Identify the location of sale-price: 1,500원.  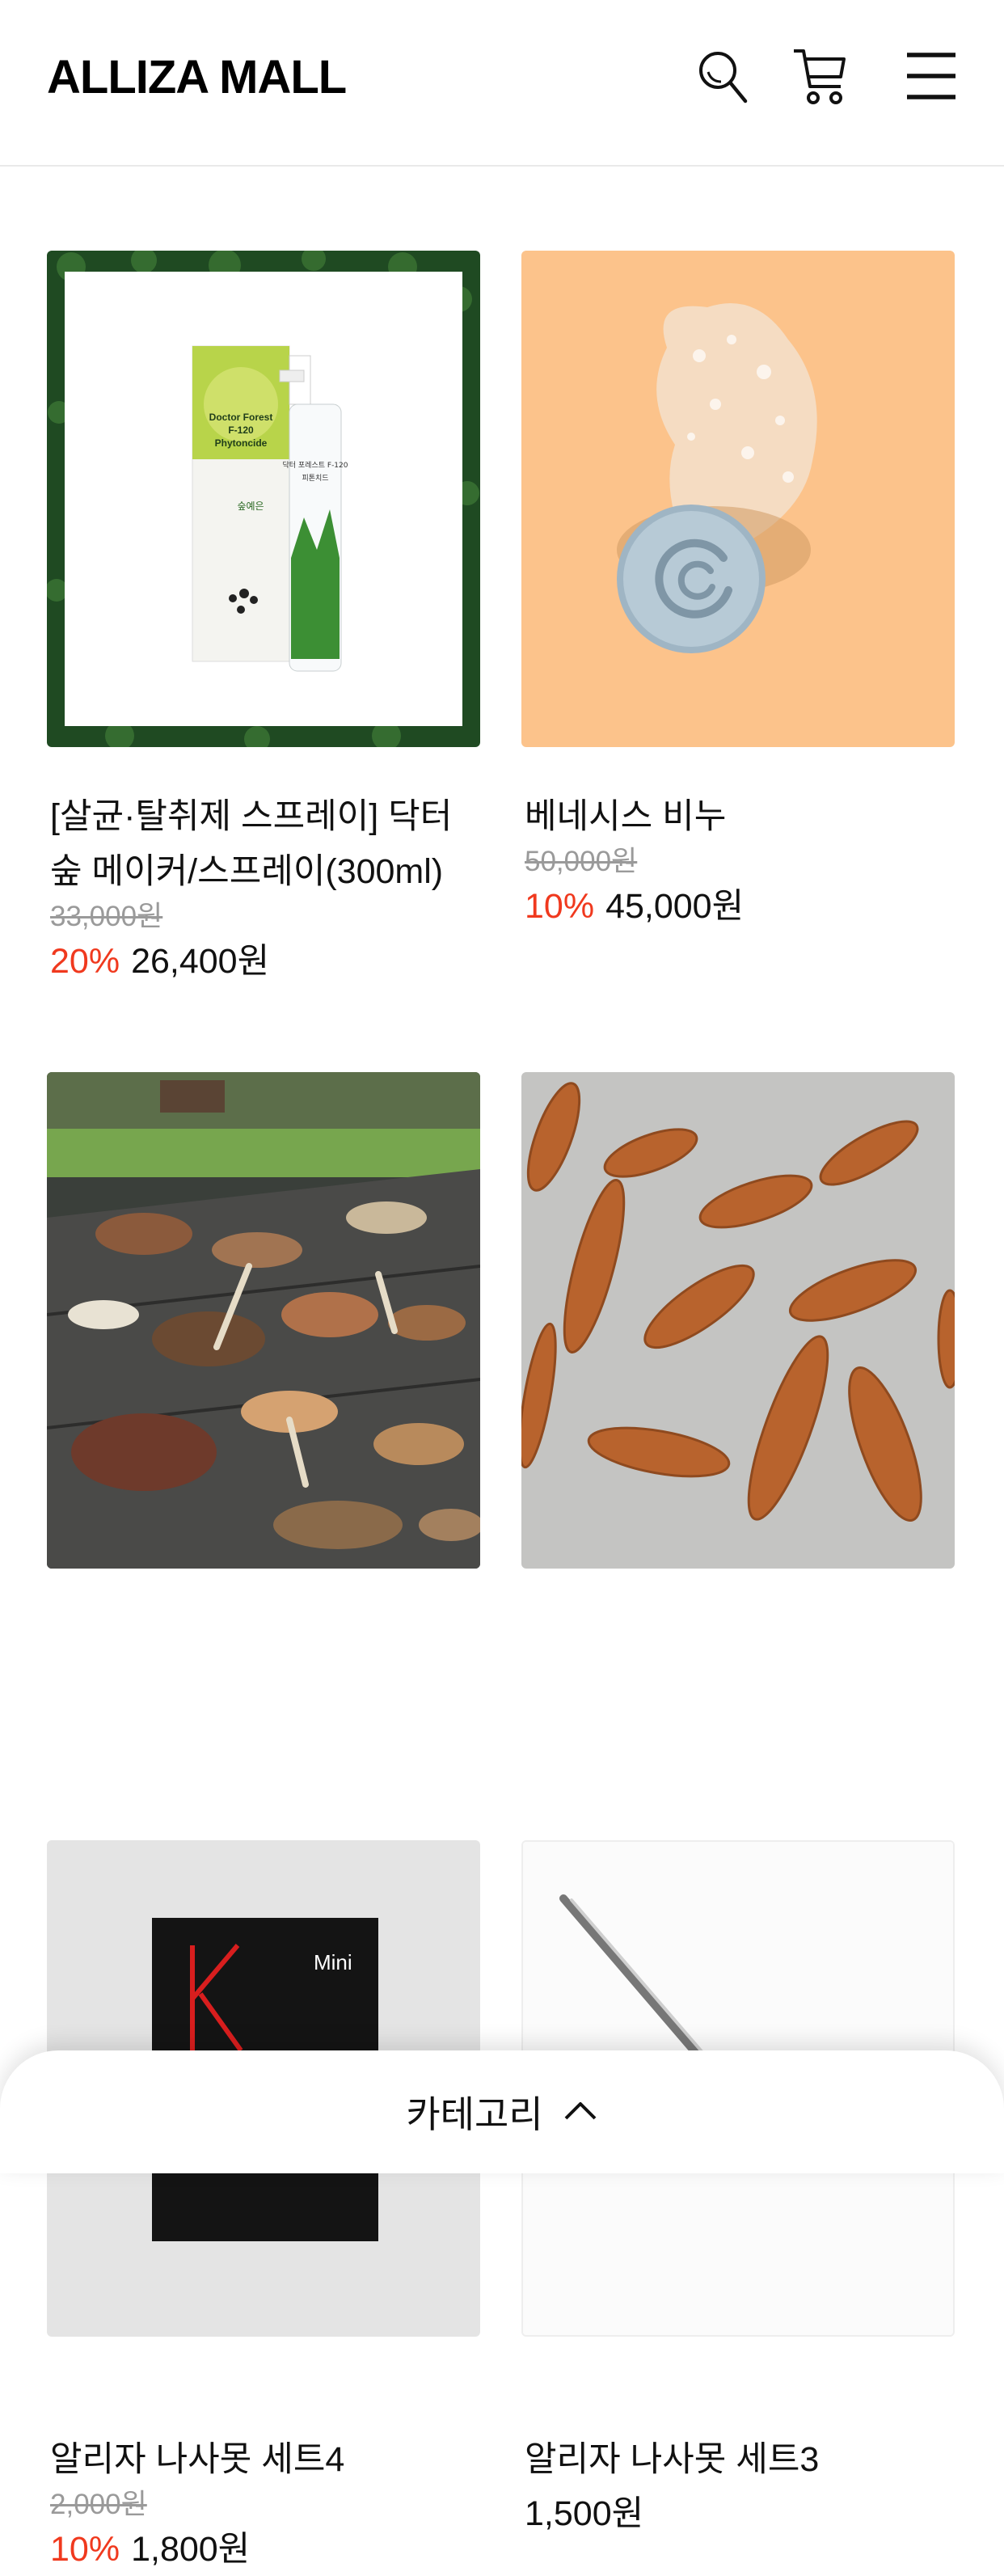
(584, 2513).